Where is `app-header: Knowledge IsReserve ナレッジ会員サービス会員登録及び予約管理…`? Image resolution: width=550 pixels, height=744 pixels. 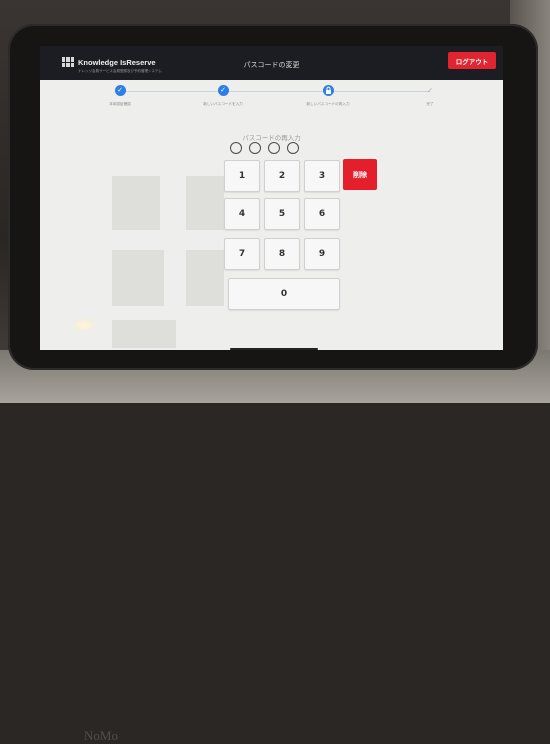 app-header: Knowledge IsReserve ナレッジ会員サービス会員登録及び予約管理… is located at coordinates (271, 63).